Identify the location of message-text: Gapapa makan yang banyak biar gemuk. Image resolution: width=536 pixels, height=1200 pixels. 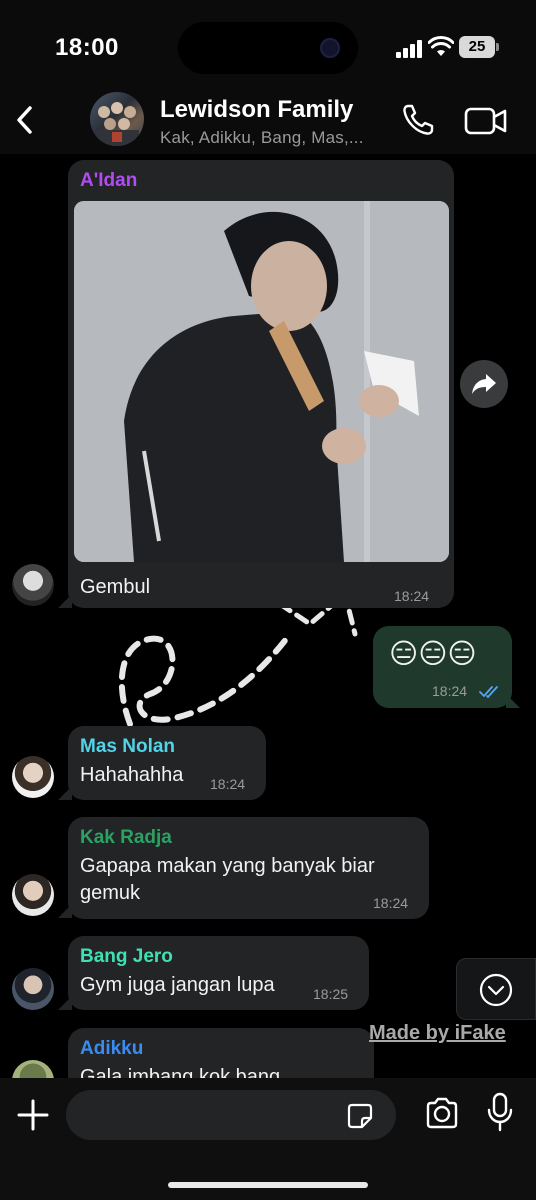
(227, 880).